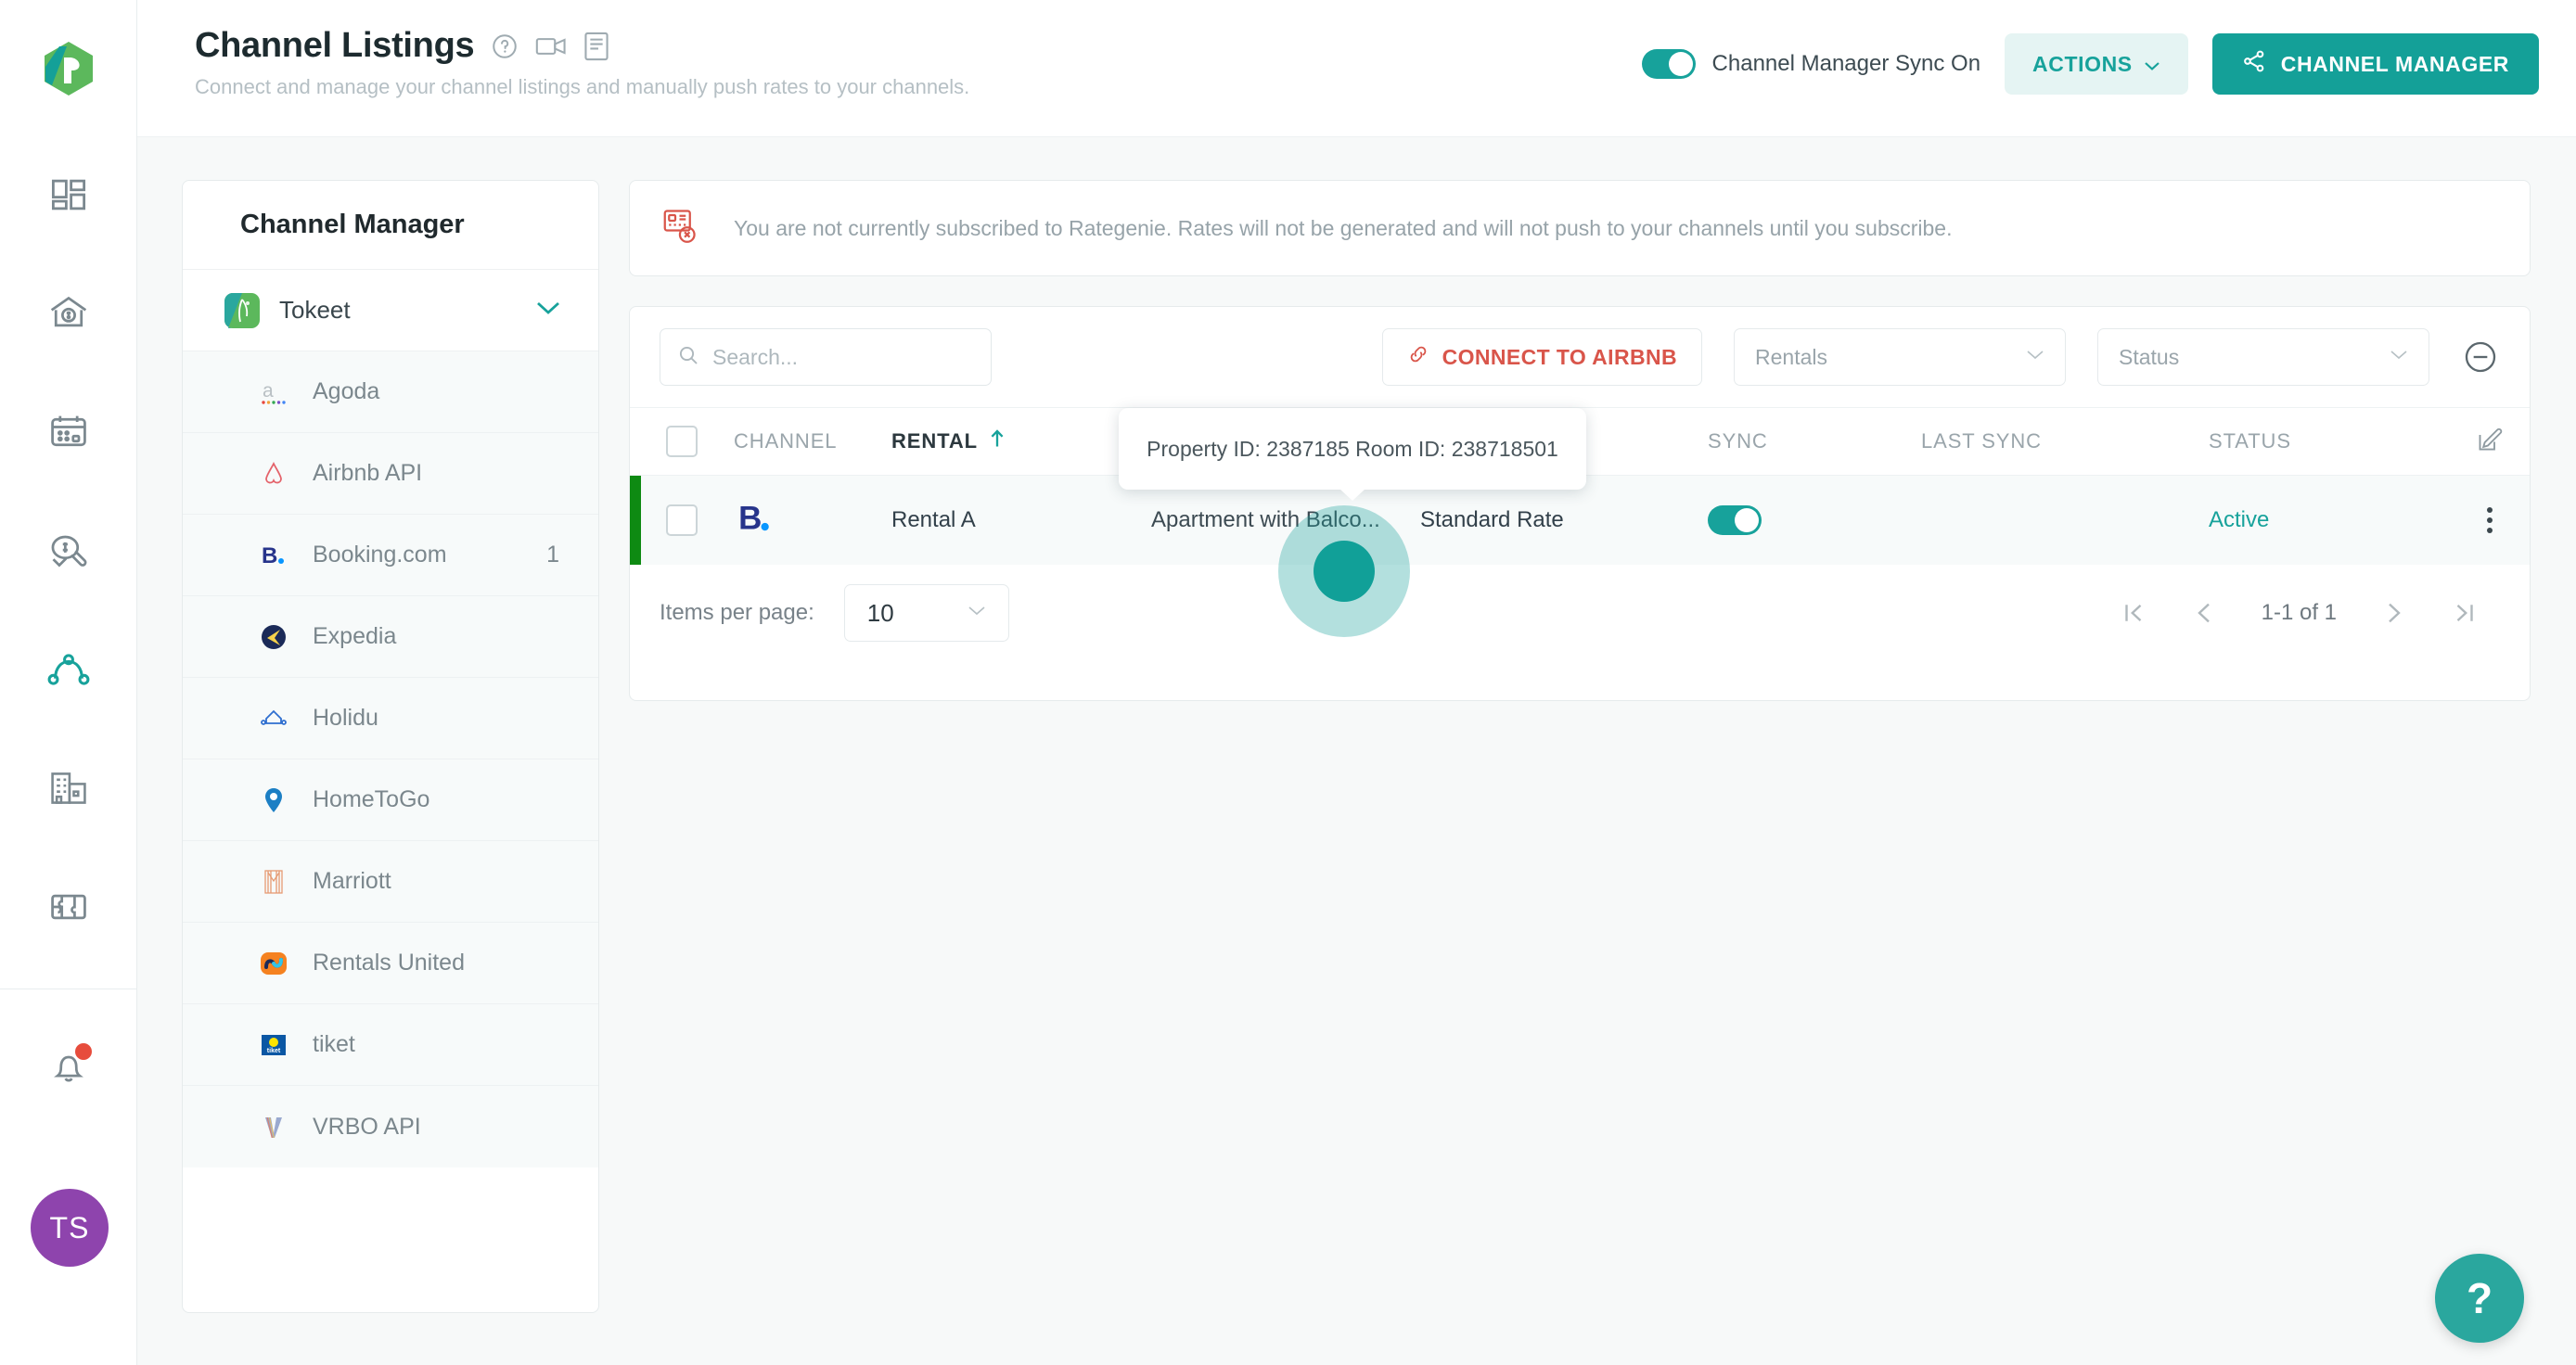  Describe the element at coordinates (1021, 441) in the screenshot. I see `column-header-rental: RENTAL` at that location.